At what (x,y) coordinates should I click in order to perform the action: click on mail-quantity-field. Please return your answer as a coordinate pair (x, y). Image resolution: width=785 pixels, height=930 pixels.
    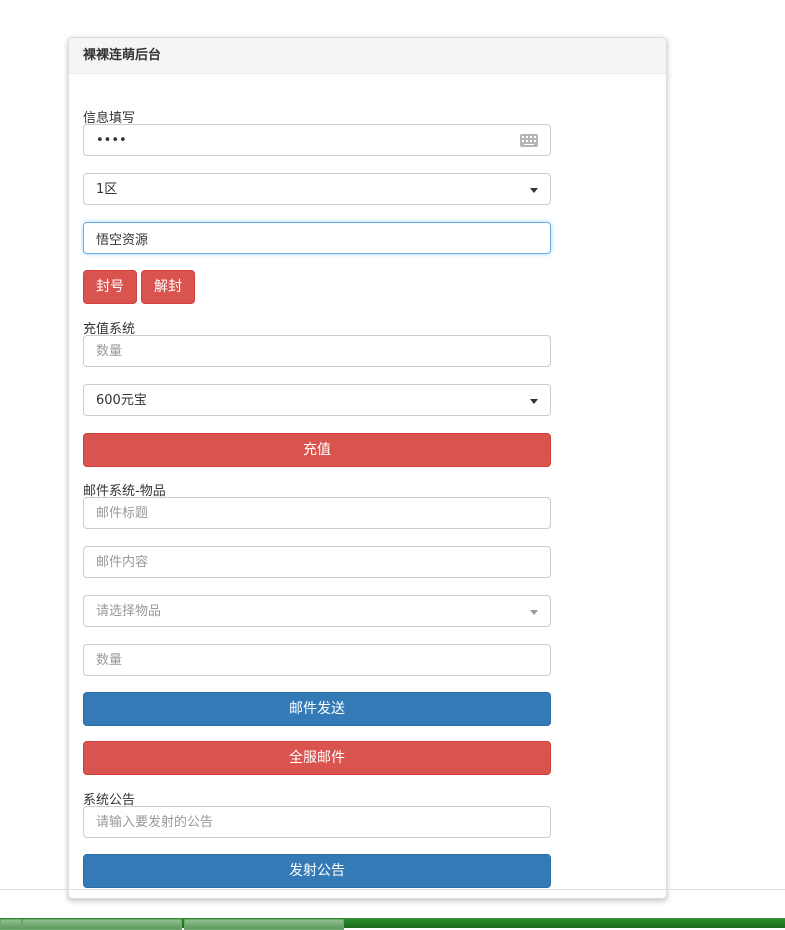
    Looking at the image, I should click on (317, 660).